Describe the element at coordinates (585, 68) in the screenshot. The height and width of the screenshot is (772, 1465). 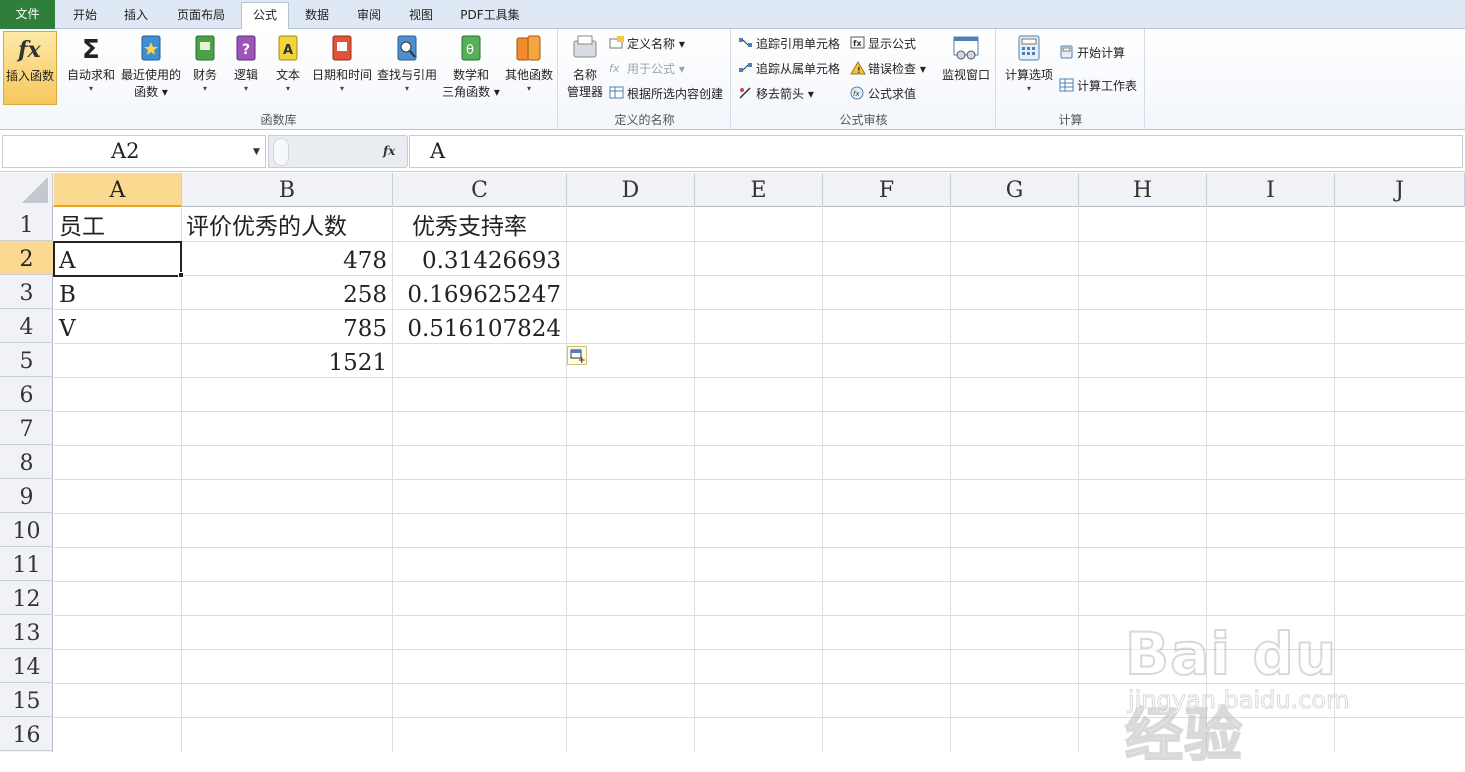
I see `name-manager-button: 名称 管理器` at that location.